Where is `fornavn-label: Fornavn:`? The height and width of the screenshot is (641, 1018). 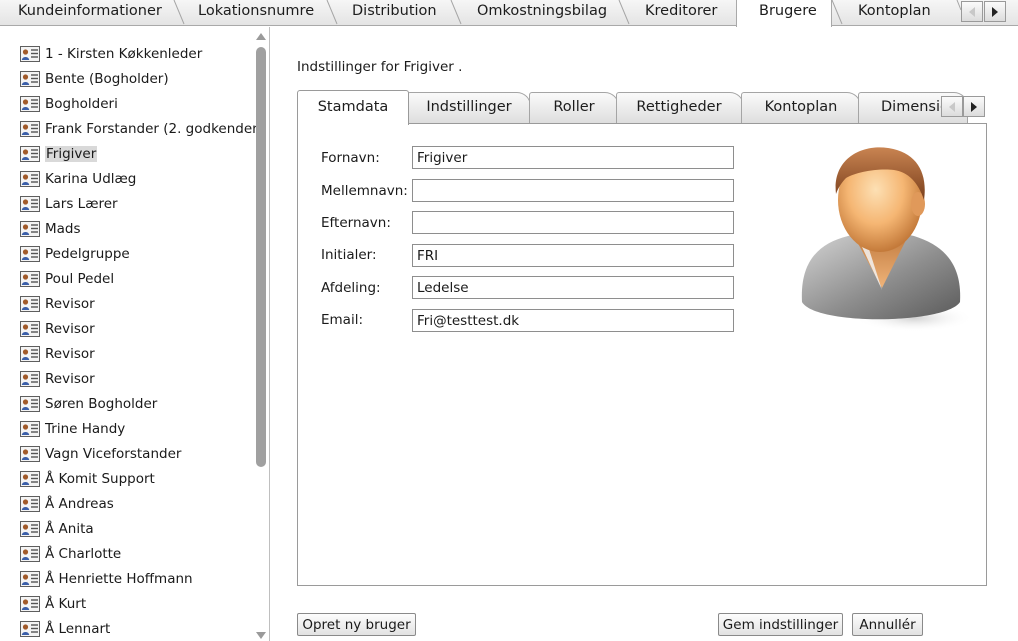 fornavn-label: Fornavn: is located at coordinates (350, 158).